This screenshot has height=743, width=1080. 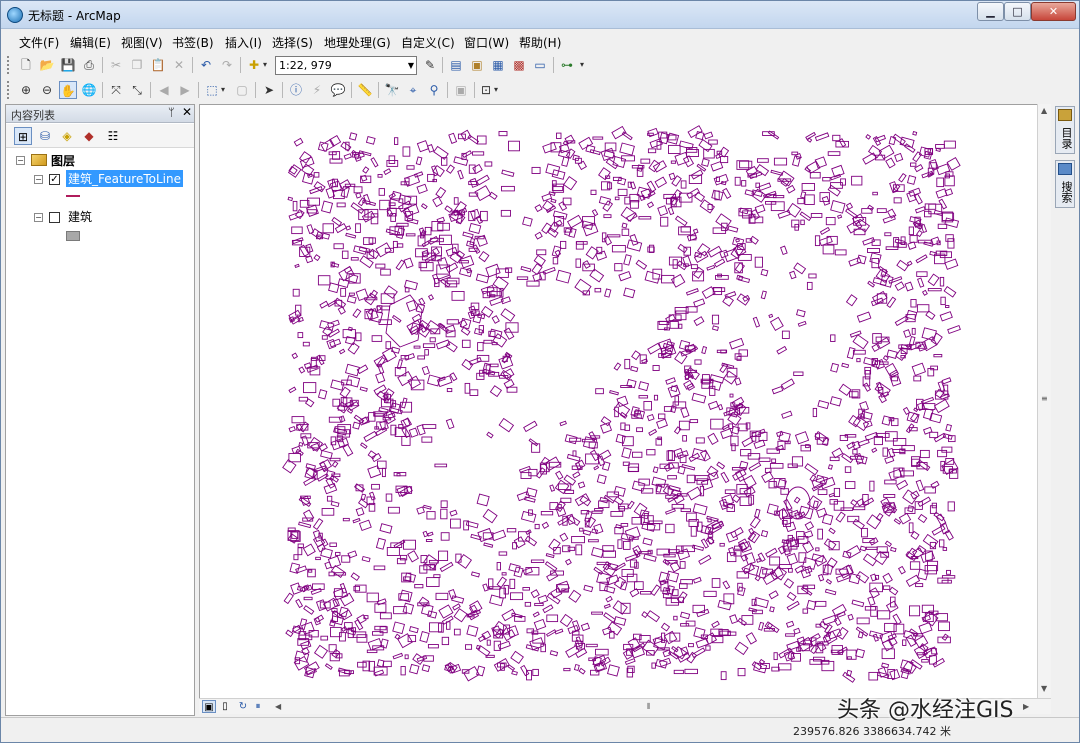 What do you see at coordinates (68, 65) in the screenshot?
I see `save-icon: 💾` at bounding box center [68, 65].